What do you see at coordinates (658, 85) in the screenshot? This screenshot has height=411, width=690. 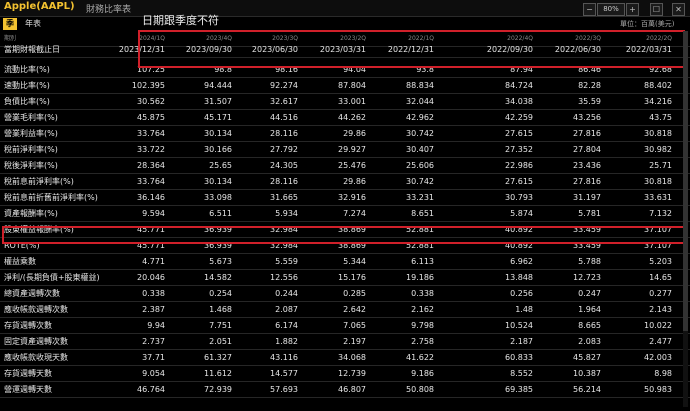 I see `table-cell: 88.402` at bounding box center [658, 85].